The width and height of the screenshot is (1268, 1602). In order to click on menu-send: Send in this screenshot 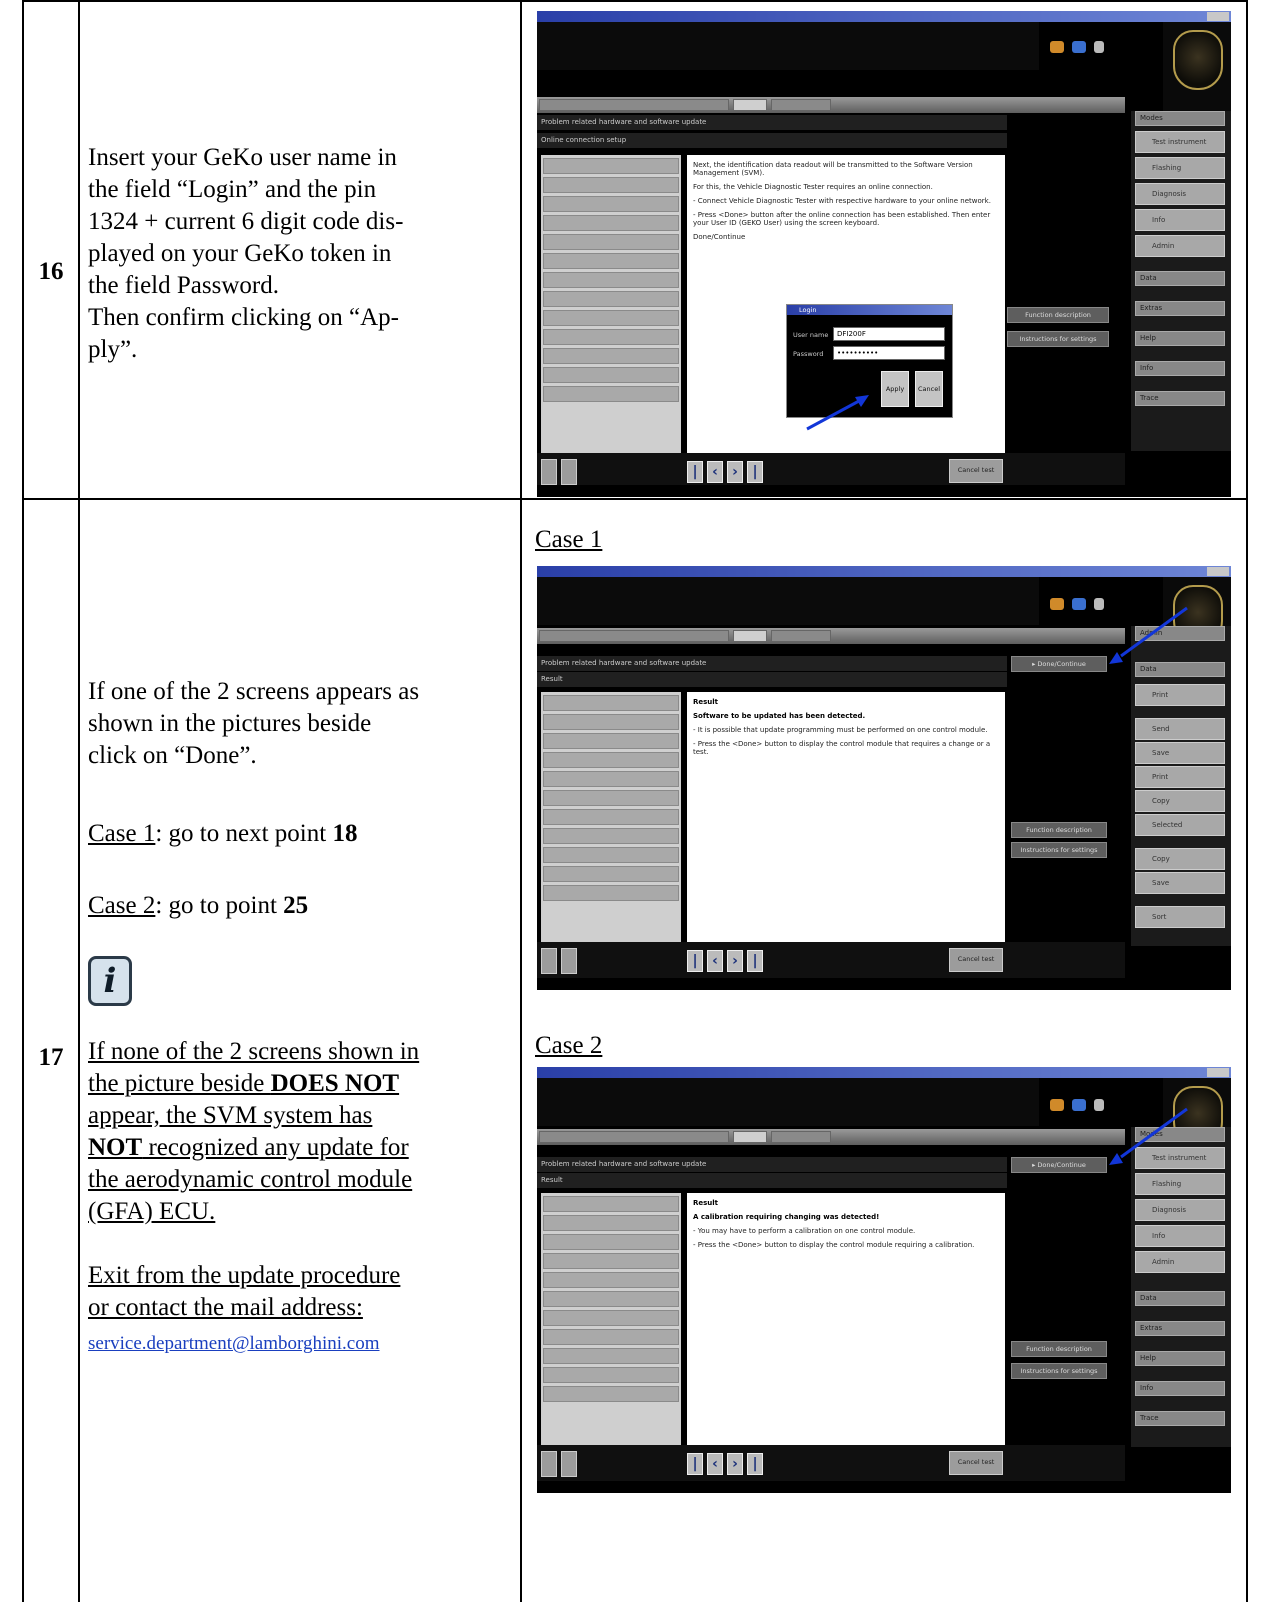, I will do `click(1180, 729)`.